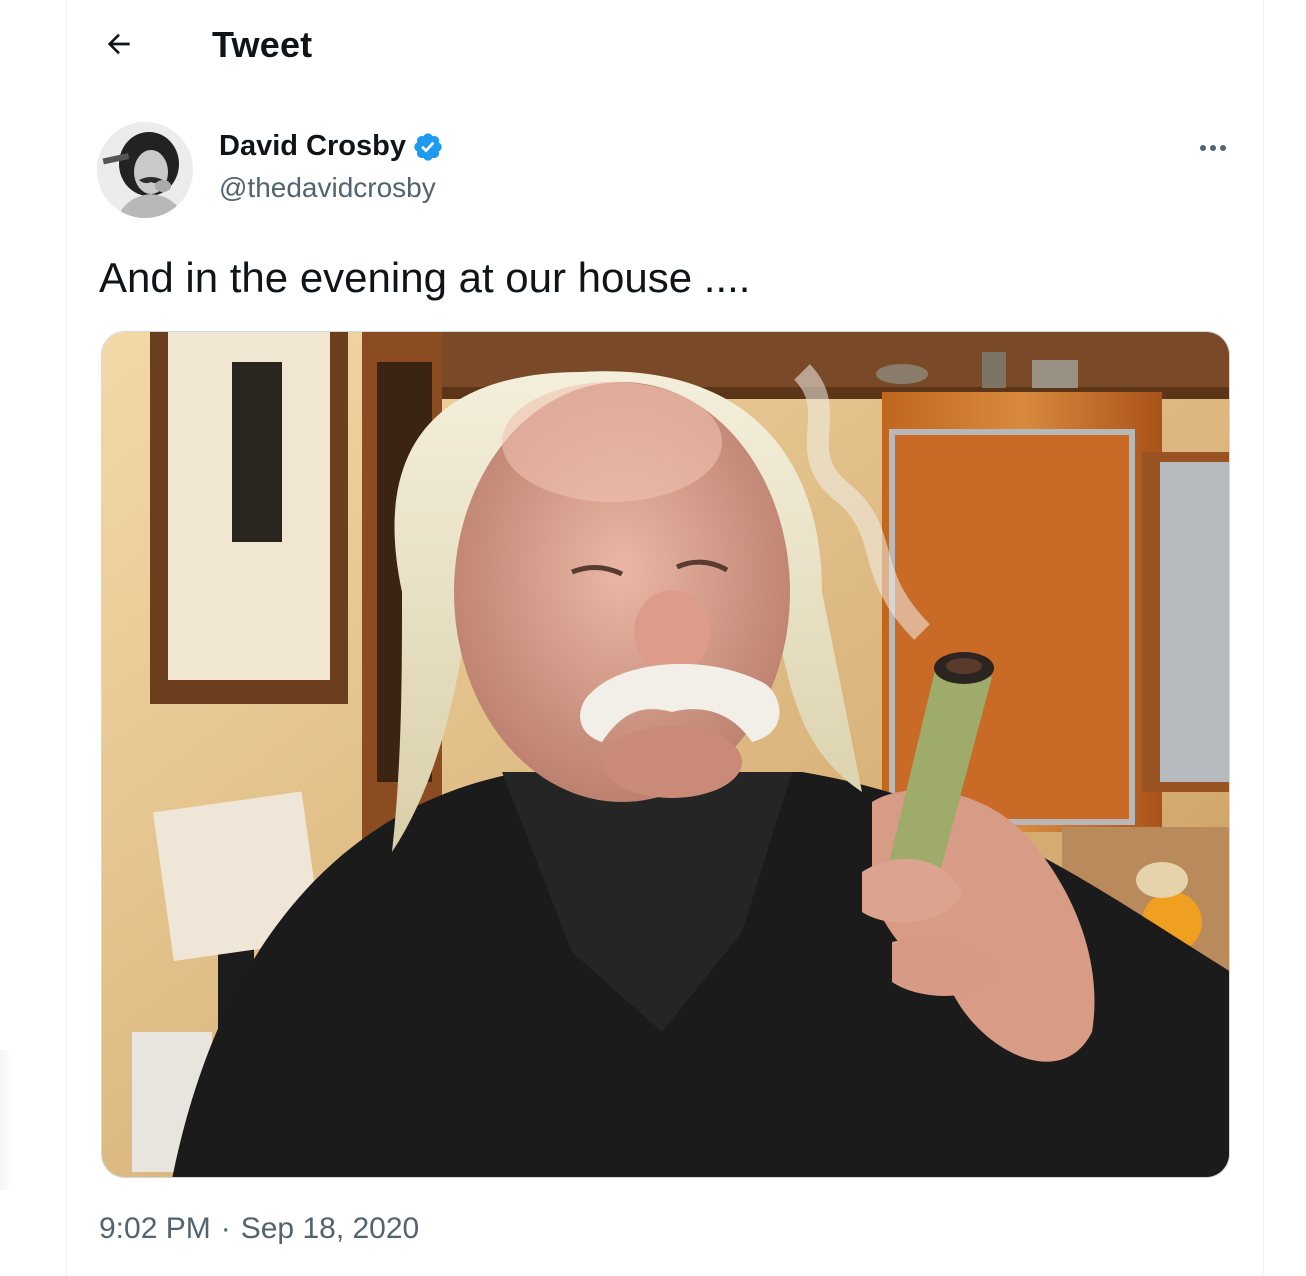 This screenshot has width=1306, height=1276. I want to click on tweet-timestamp: 9:02 PM · Sep 18, 2020, so click(259, 1229).